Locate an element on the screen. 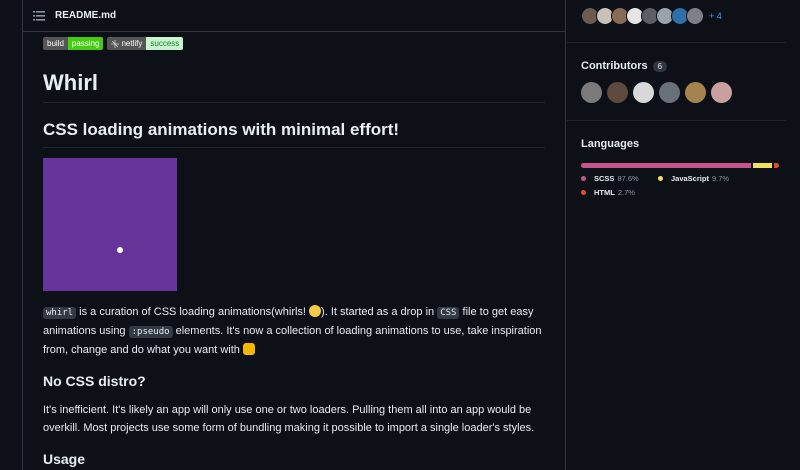 Image resolution: width=800 pixels, height=470 pixels. intro-text: ). It started as a drop in is located at coordinates (379, 312).